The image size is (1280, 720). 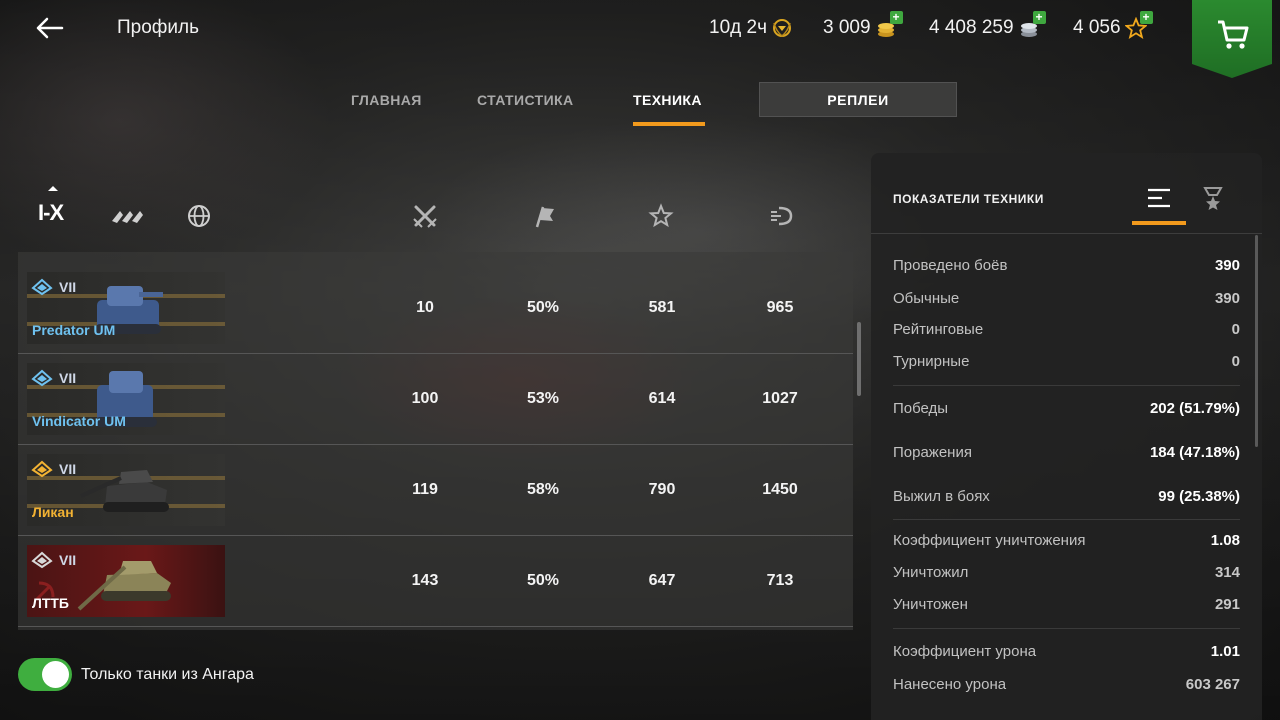 I want to click on battles-icon, so click(x=425, y=216).